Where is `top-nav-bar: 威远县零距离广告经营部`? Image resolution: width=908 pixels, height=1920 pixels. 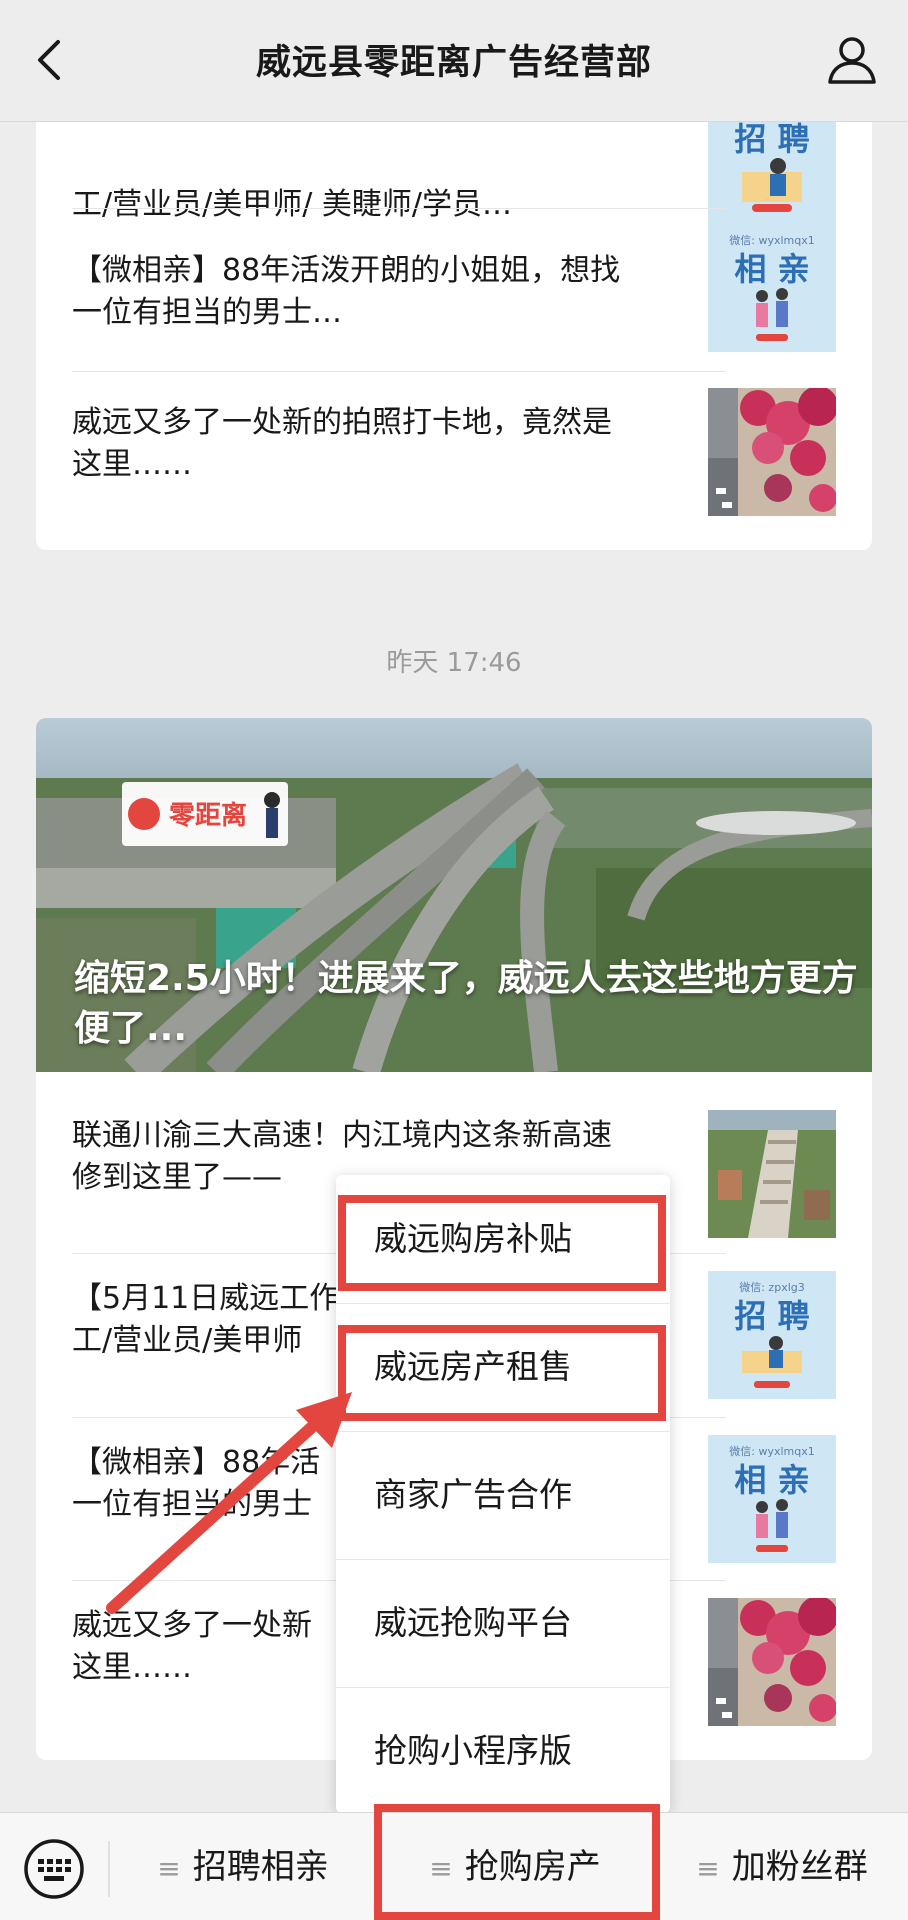 top-nav-bar: 威远县零距离广告经营部 is located at coordinates (454, 61).